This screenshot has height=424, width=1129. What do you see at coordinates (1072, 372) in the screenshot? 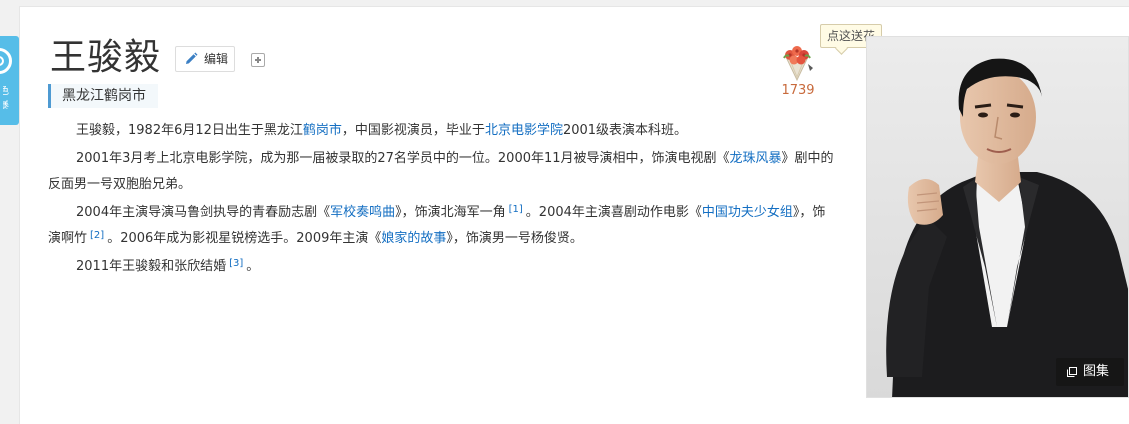
I see `gallery-icon` at bounding box center [1072, 372].